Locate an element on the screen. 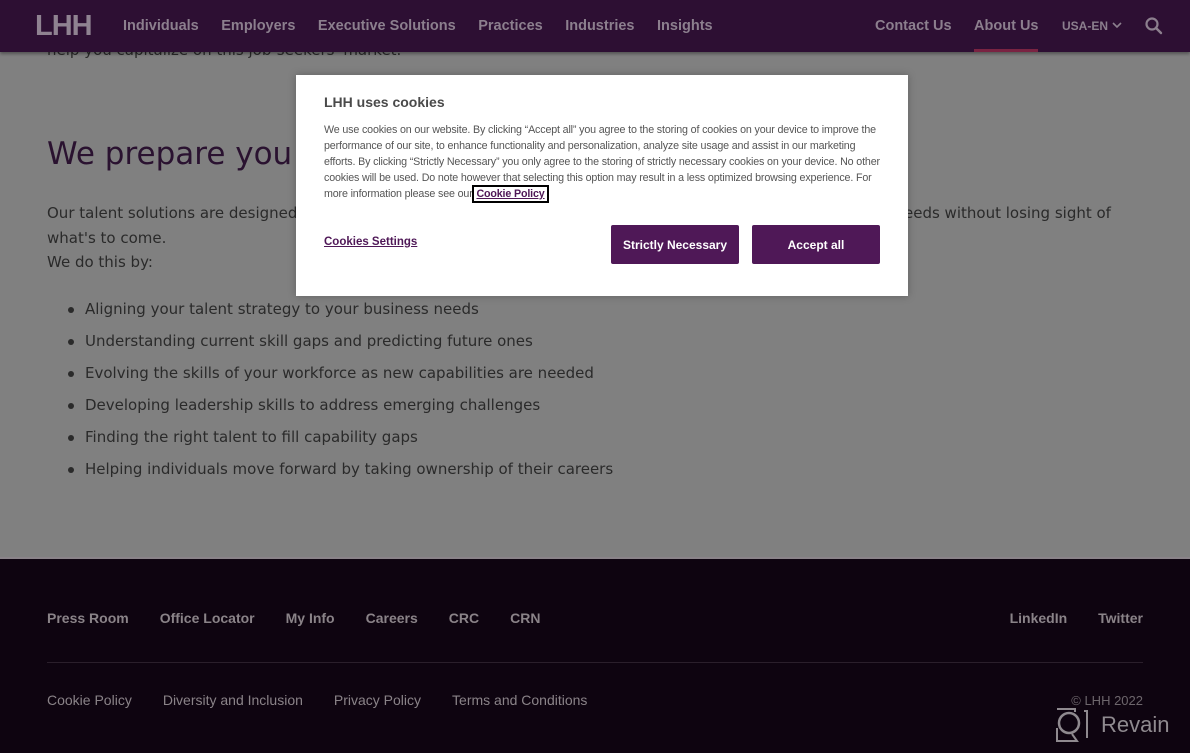 The width and height of the screenshot is (1190, 753). section-heading: We prepare you fo is located at coordinates (189, 154).